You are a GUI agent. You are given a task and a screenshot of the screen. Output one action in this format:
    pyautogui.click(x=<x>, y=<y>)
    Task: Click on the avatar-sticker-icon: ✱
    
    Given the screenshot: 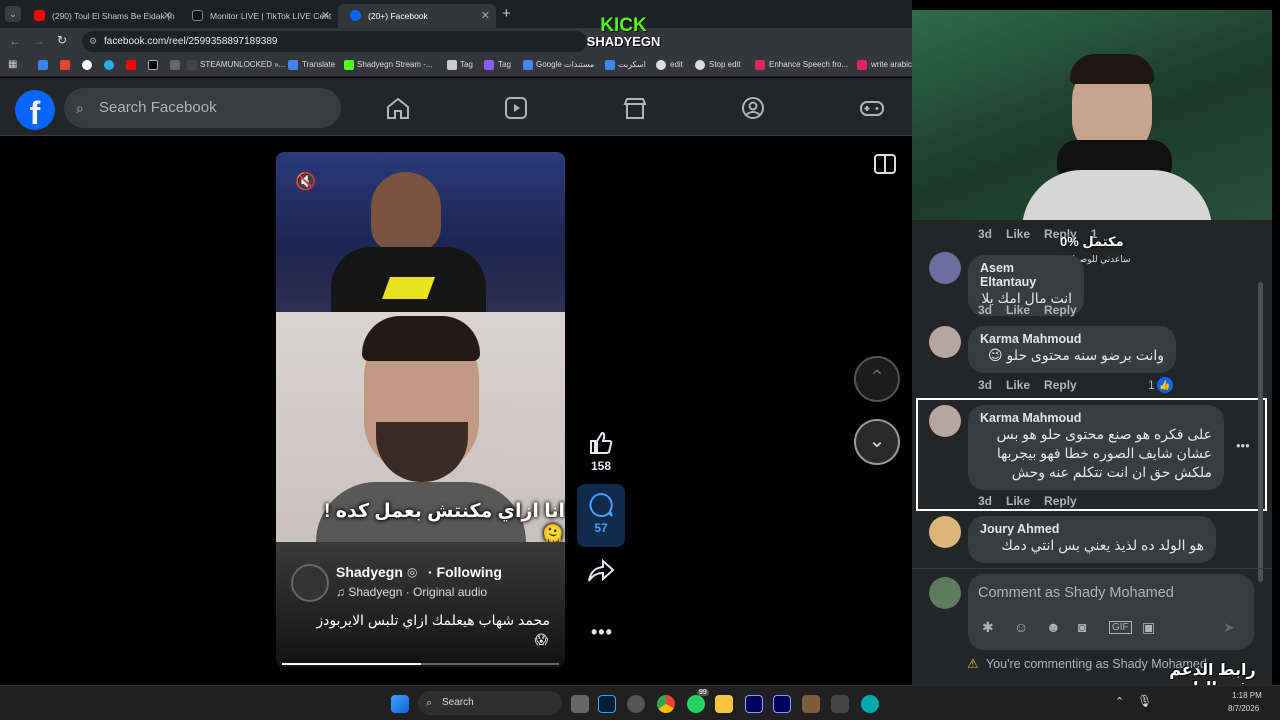 What is the action you would take?
    pyautogui.click(x=988, y=627)
    